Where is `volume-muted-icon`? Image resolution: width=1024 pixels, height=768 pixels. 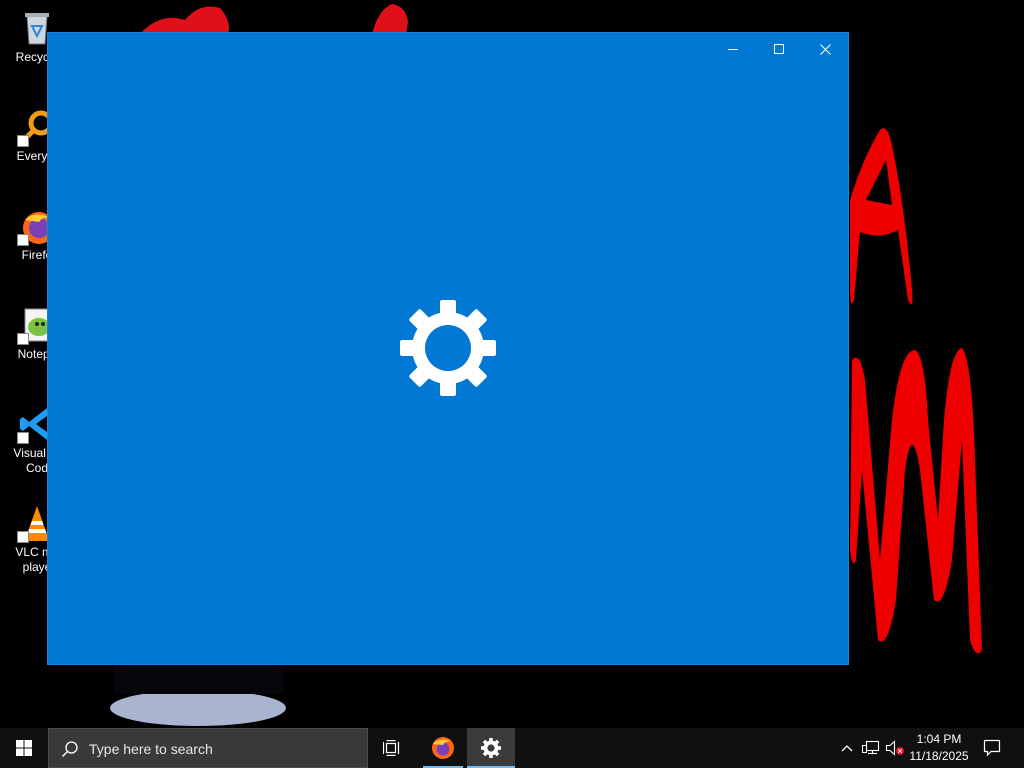 volume-muted-icon is located at coordinates (894, 748).